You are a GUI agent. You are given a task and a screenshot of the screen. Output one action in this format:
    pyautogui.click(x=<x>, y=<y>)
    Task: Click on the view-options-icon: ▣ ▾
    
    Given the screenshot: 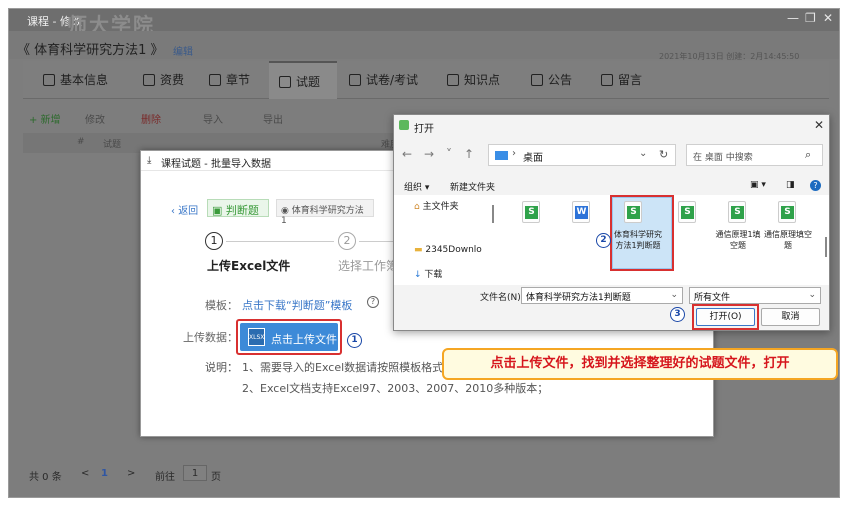 What is the action you would take?
    pyautogui.click(x=758, y=185)
    